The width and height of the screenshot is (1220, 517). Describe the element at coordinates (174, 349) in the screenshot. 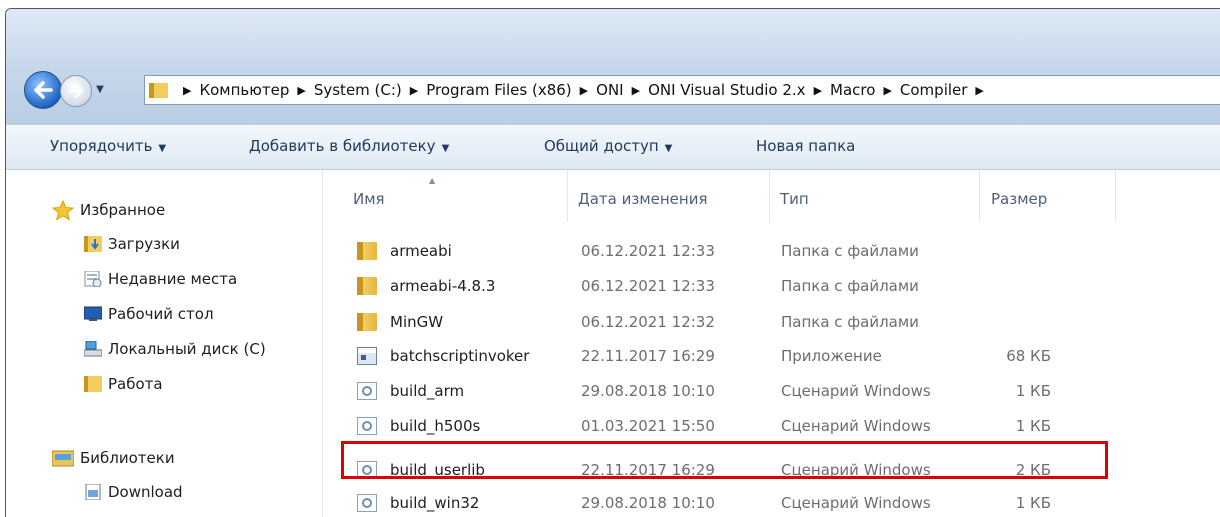

I see `sidebar-item-local-disk: Локальный диск (C)` at that location.